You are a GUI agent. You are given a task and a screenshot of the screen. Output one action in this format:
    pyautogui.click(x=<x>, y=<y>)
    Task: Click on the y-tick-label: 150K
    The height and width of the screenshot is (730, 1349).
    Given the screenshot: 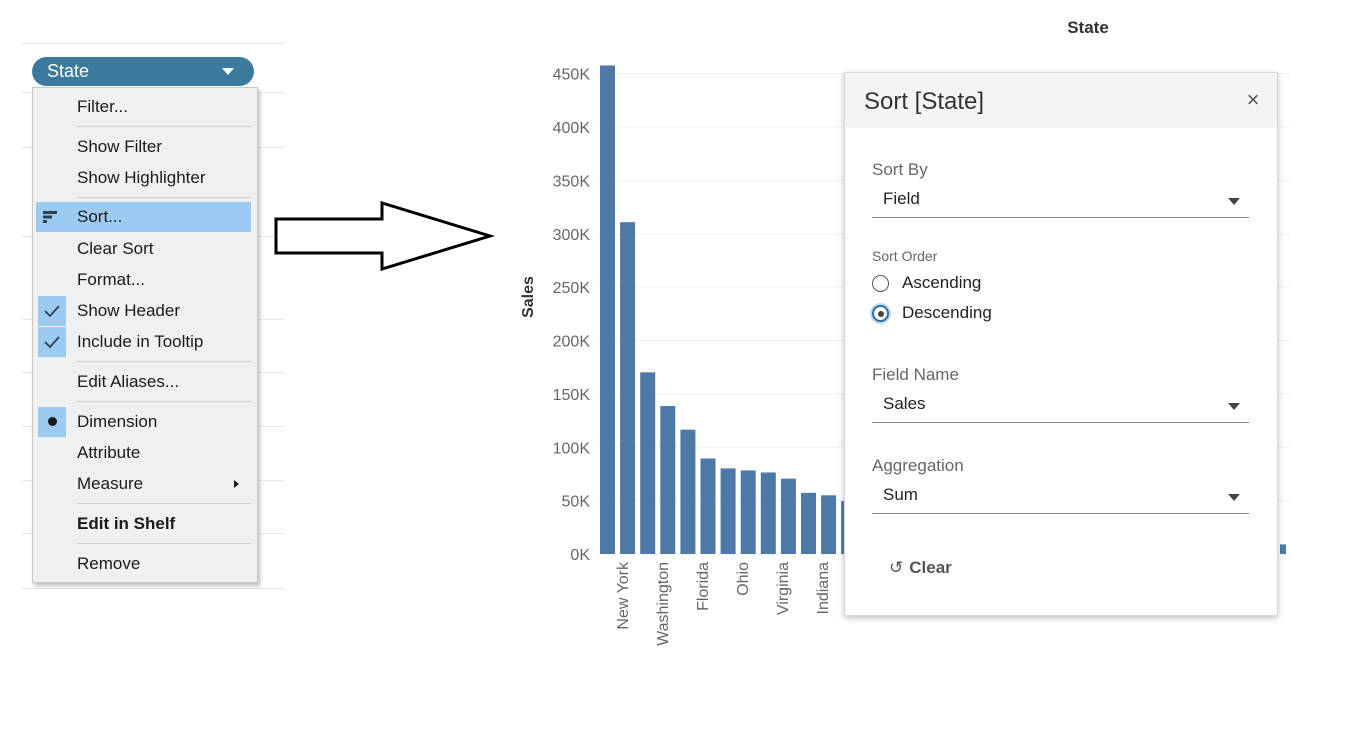 What is the action you would take?
    pyautogui.click(x=572, y=395)
    